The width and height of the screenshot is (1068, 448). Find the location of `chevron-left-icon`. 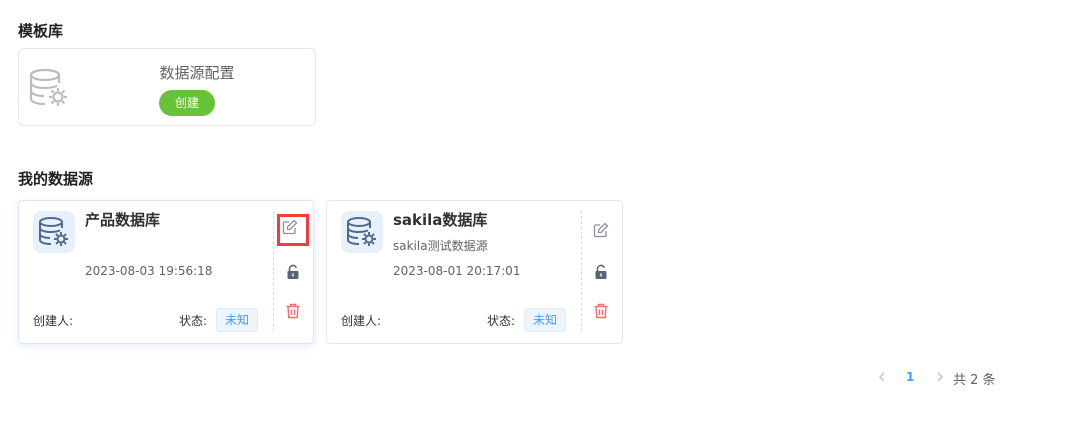

chevron-left-icon is located at coordinates (881, 377).